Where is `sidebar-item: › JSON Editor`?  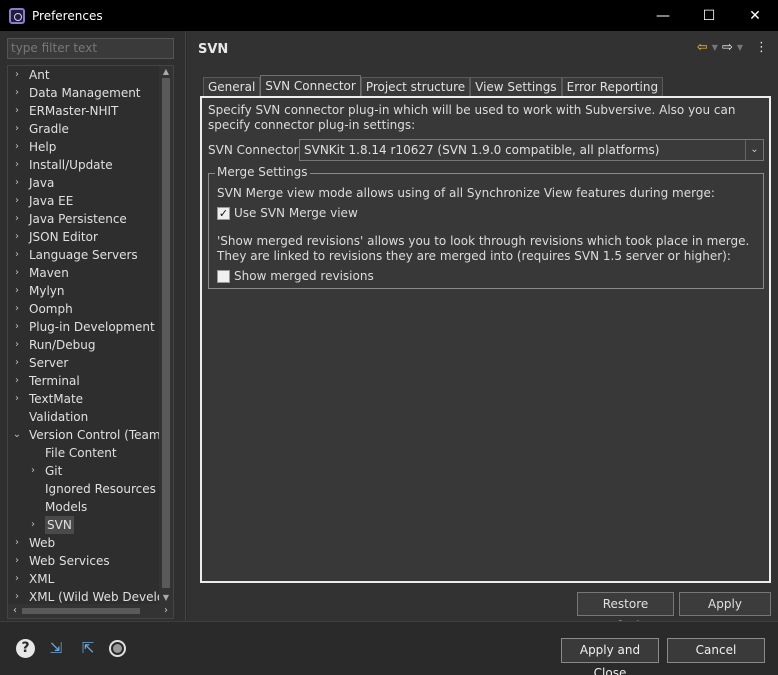 sidebar-item: › JSON Editor is located at coordinates (84, 237).